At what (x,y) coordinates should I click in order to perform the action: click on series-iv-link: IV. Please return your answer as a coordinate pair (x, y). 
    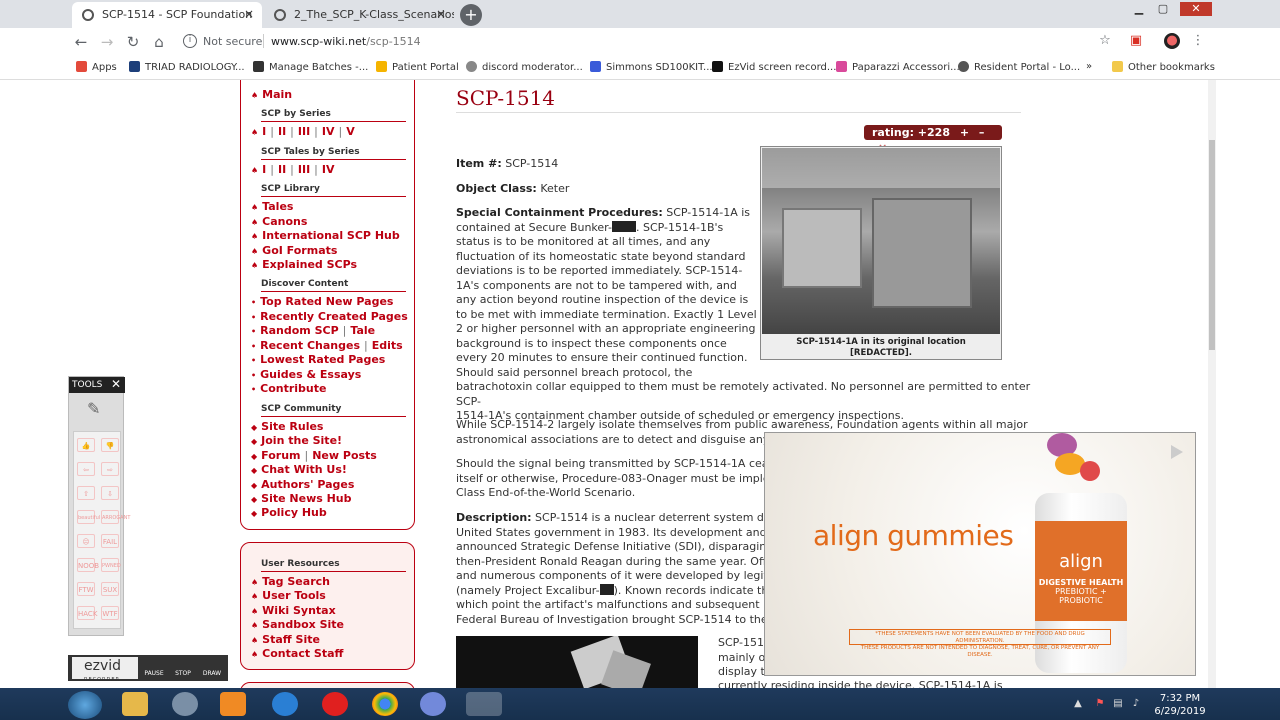
    Looking at the image, I should click on (328, 131).